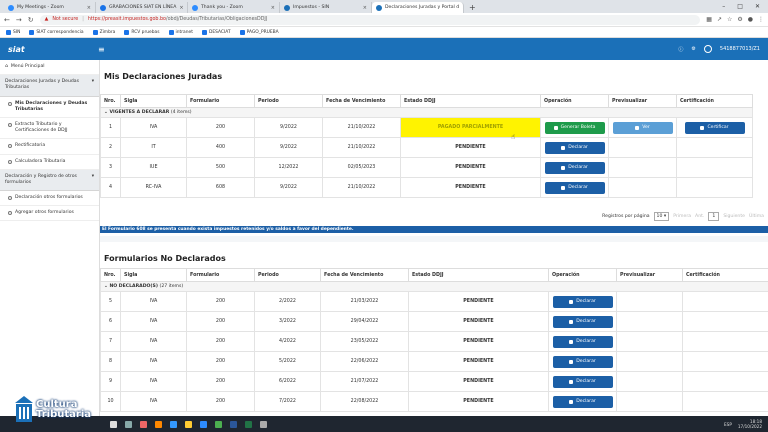 This screenshot has height=432, width=768. I want to click on sidebar-item-home: ⌂ Menú Principal, so click(49, 68).